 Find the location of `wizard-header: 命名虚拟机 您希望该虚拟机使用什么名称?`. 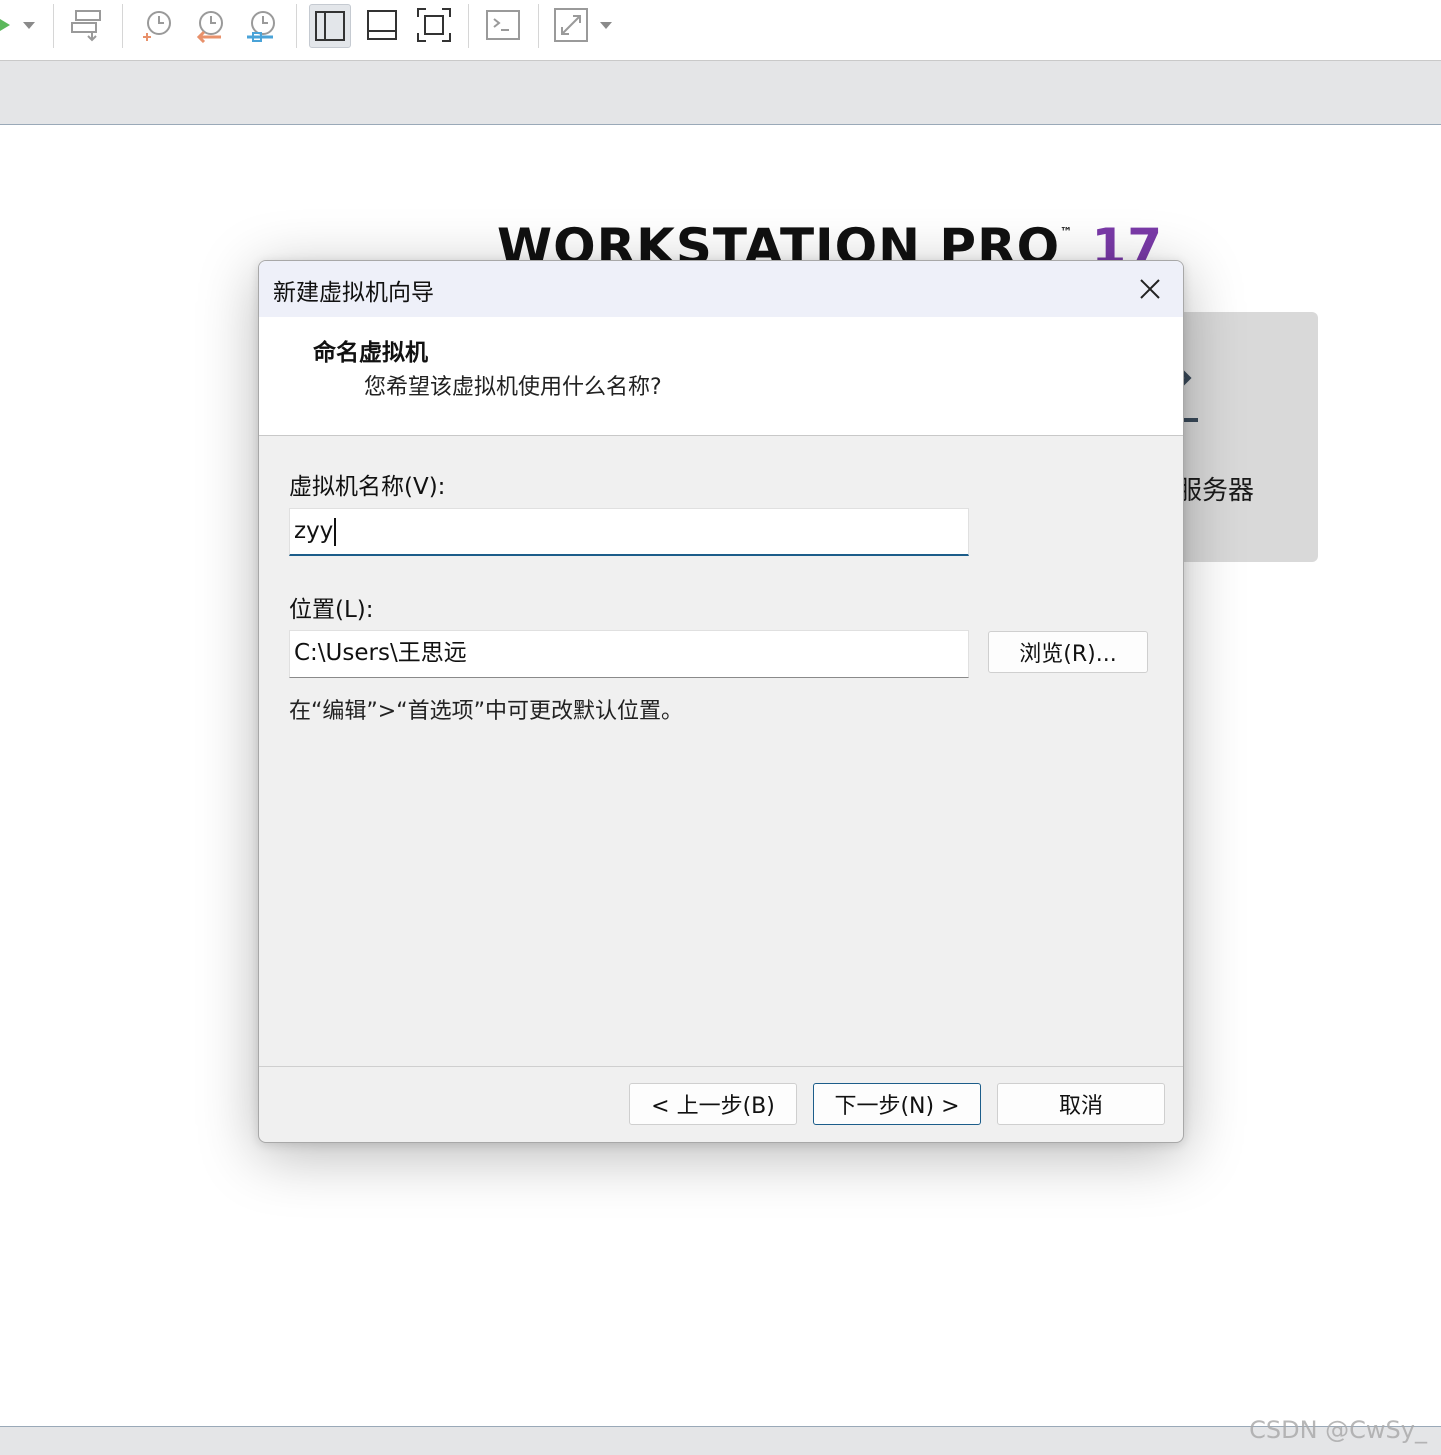

wizard-header: 命名虚拟机 您希望该虚拟机使用什么名称? is located at coordinates (721, 376).